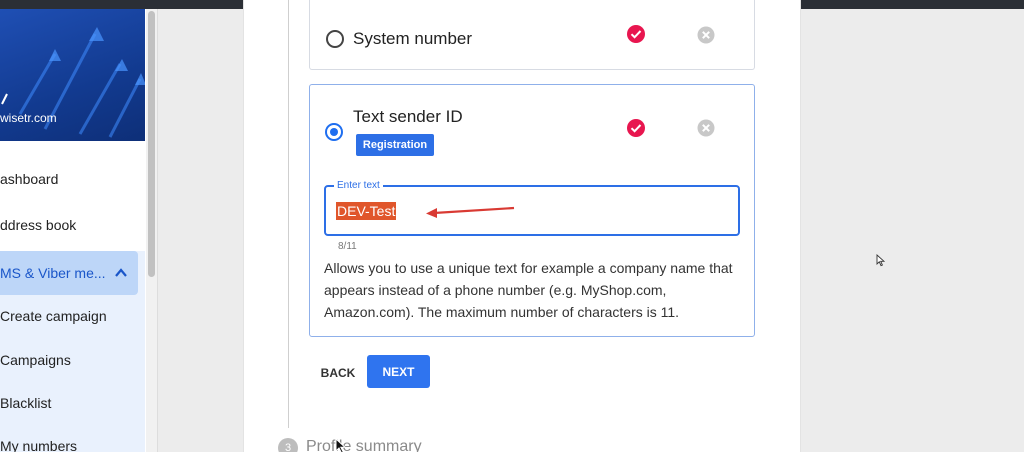 Image resolution: width=1024 pixels, height=452 pixels. What do you see at coordinates (395, 145) in the screenshot?
I see `registration-badge: Registration` at bounding box center [395, 145].